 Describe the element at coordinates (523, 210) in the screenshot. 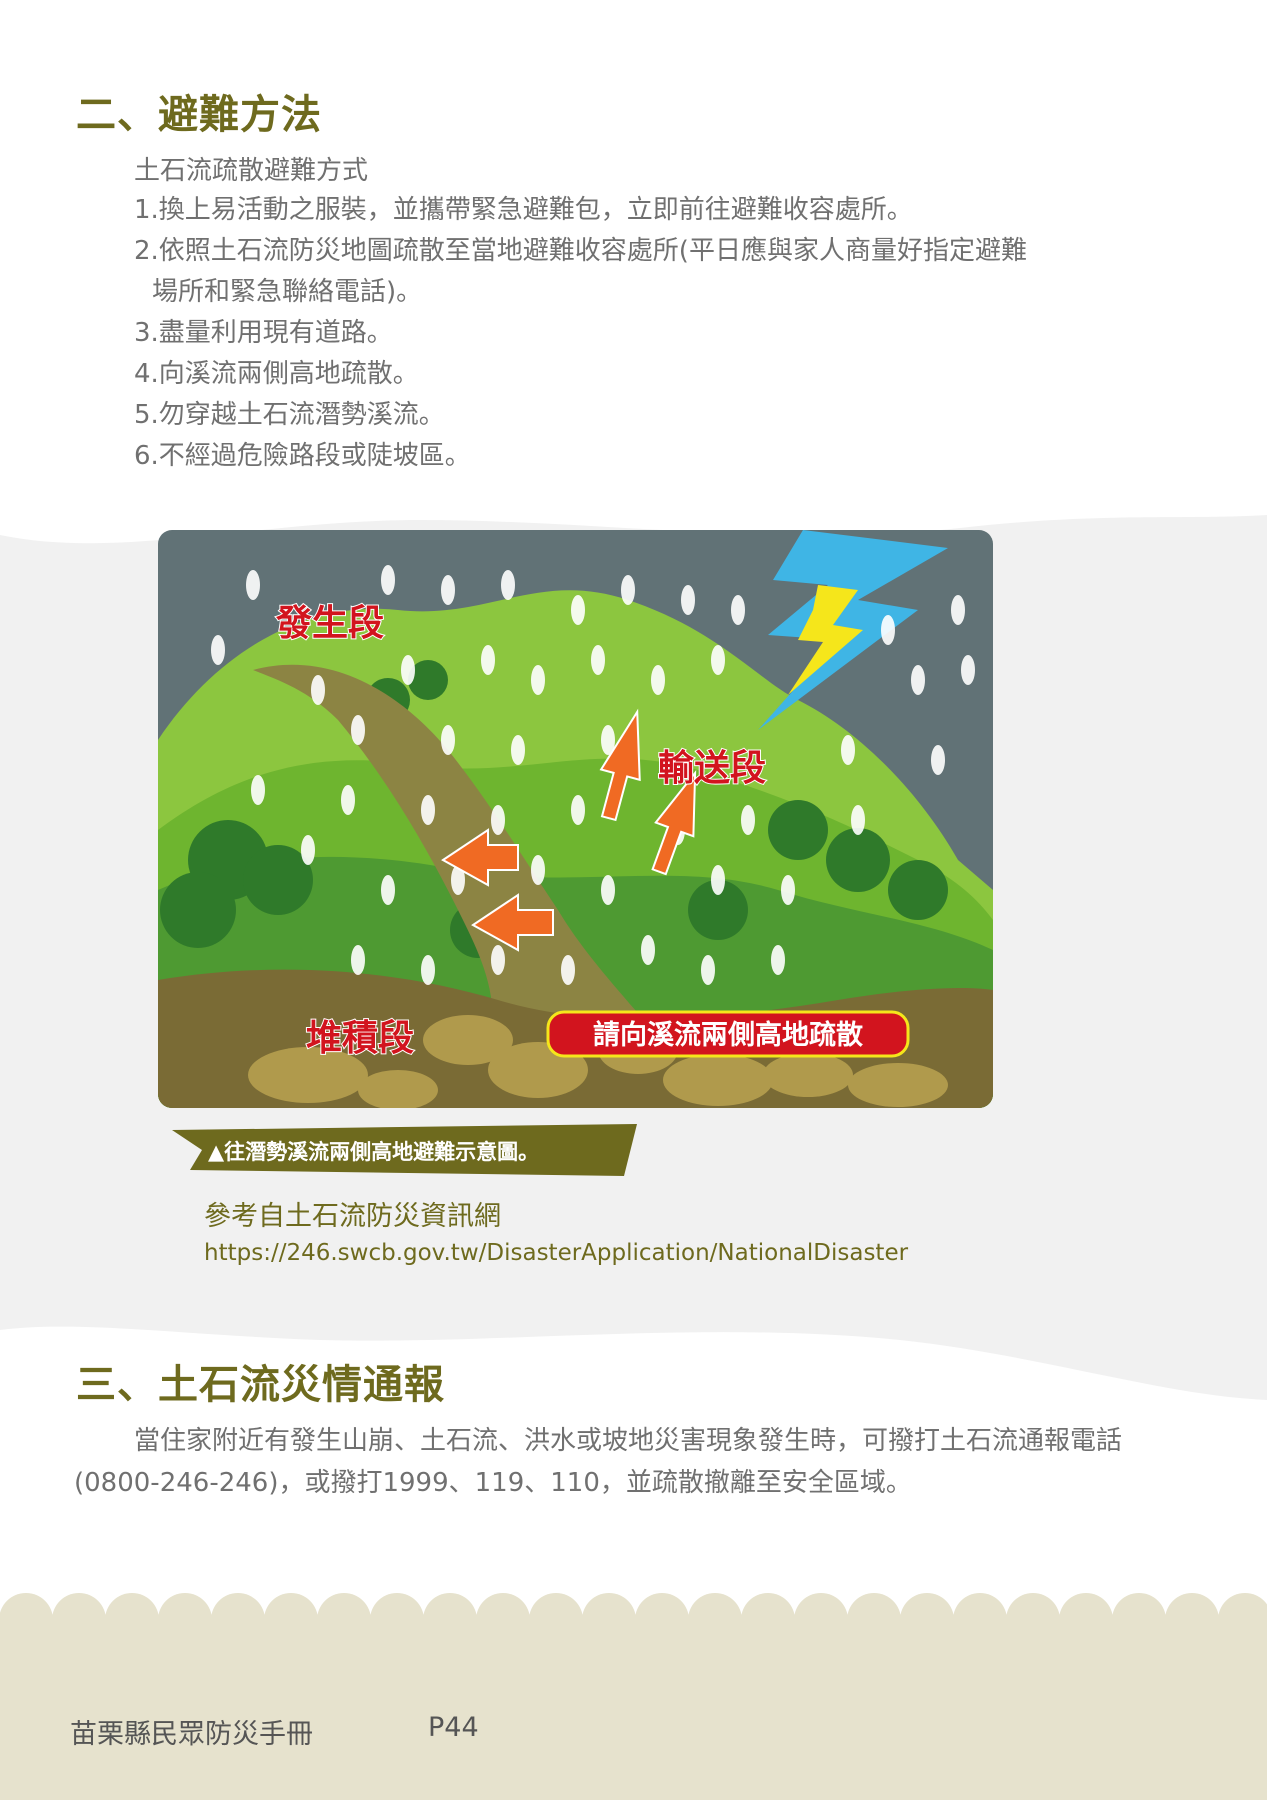

I see `step-item: 1.換上易活動之服裝，並攜帶緊急避難包，立即前往避難收容處所。` at that location.